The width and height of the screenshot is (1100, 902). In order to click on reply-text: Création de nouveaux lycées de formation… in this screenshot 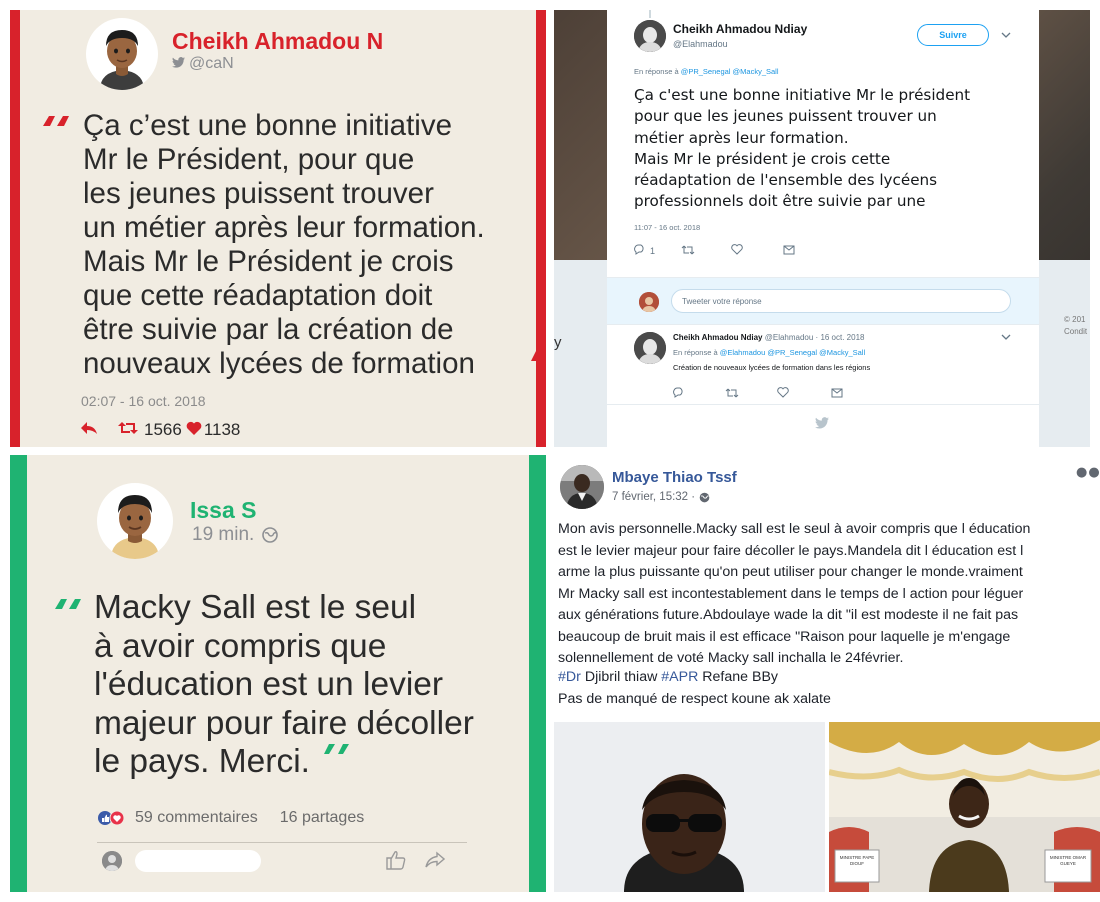, I will do `click(772, 367)`.